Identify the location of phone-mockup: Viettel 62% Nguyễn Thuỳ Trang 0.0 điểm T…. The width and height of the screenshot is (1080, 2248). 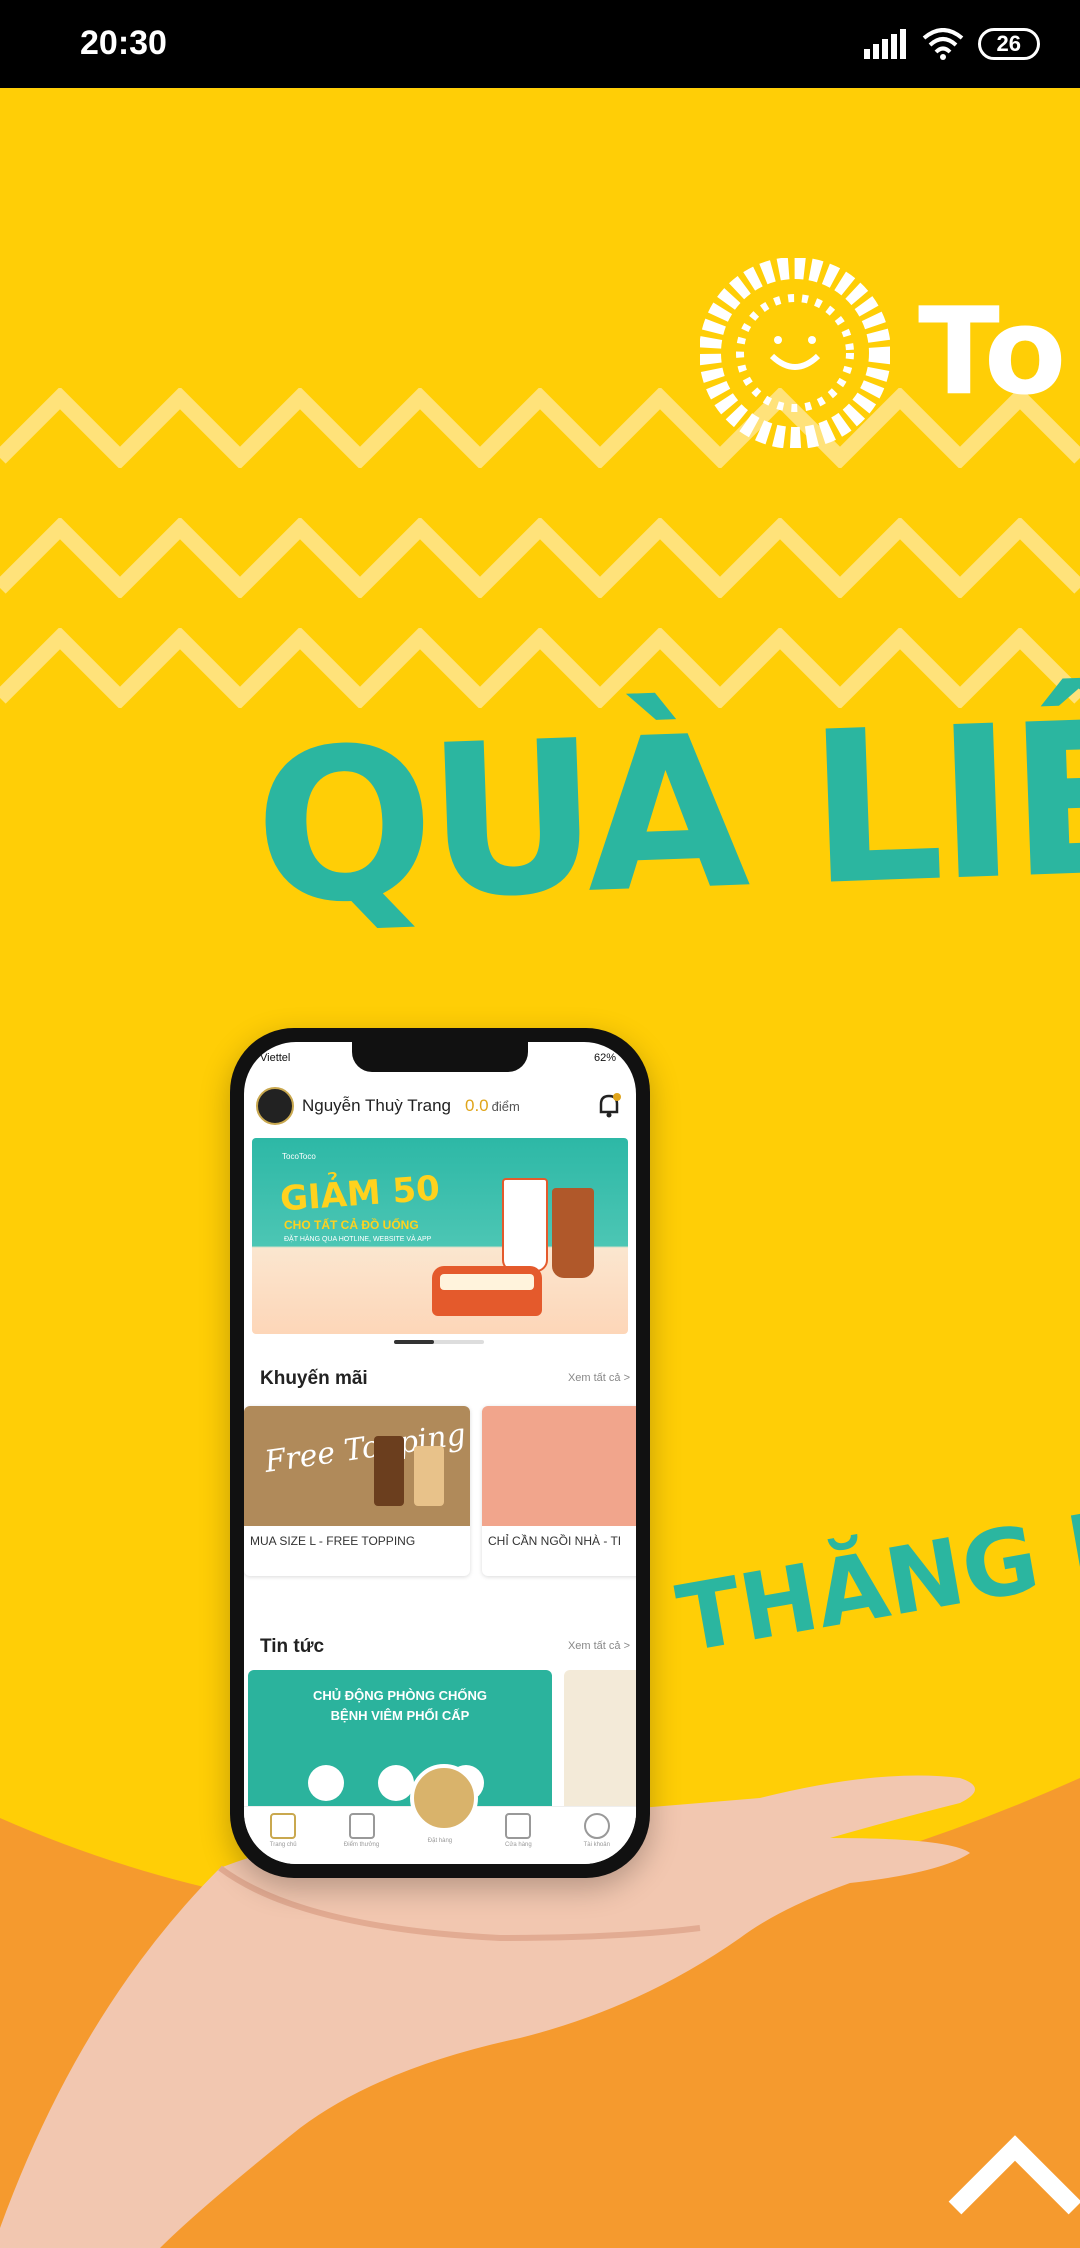
(440, 1453).